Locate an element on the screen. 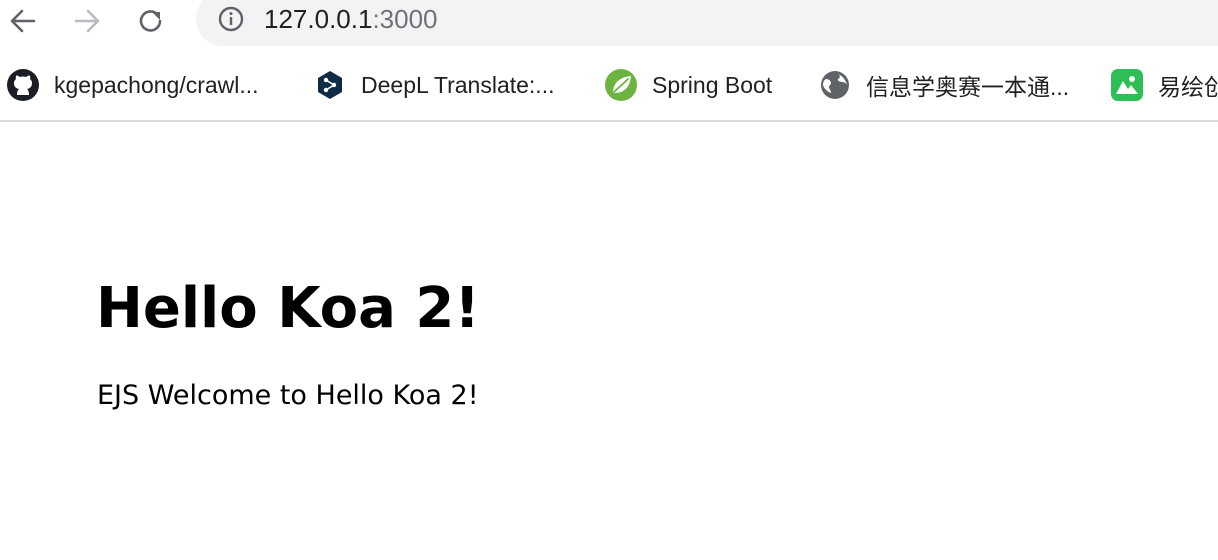  bookmark-label: Spring Boot is located at coordinates (712, 84).